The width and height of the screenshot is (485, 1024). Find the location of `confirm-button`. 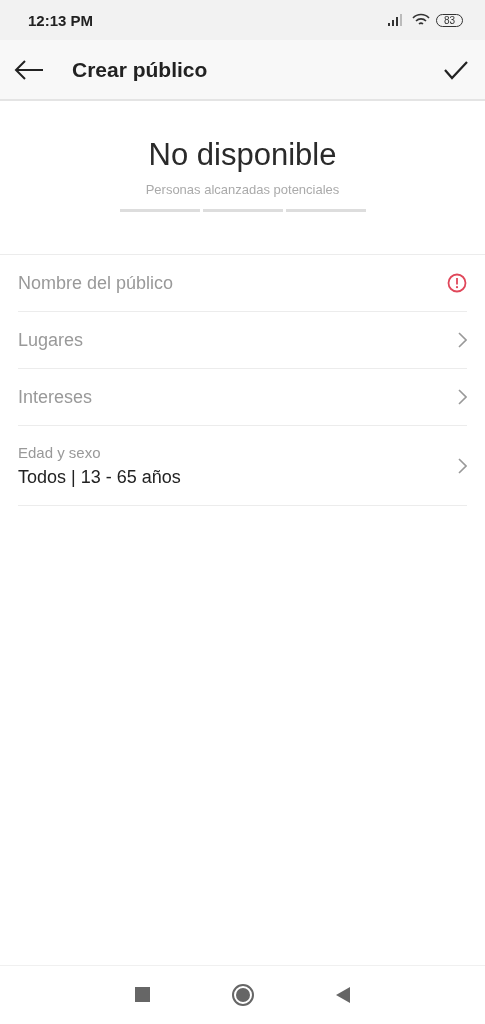

confirm-button is located at coordinates (456, 69).